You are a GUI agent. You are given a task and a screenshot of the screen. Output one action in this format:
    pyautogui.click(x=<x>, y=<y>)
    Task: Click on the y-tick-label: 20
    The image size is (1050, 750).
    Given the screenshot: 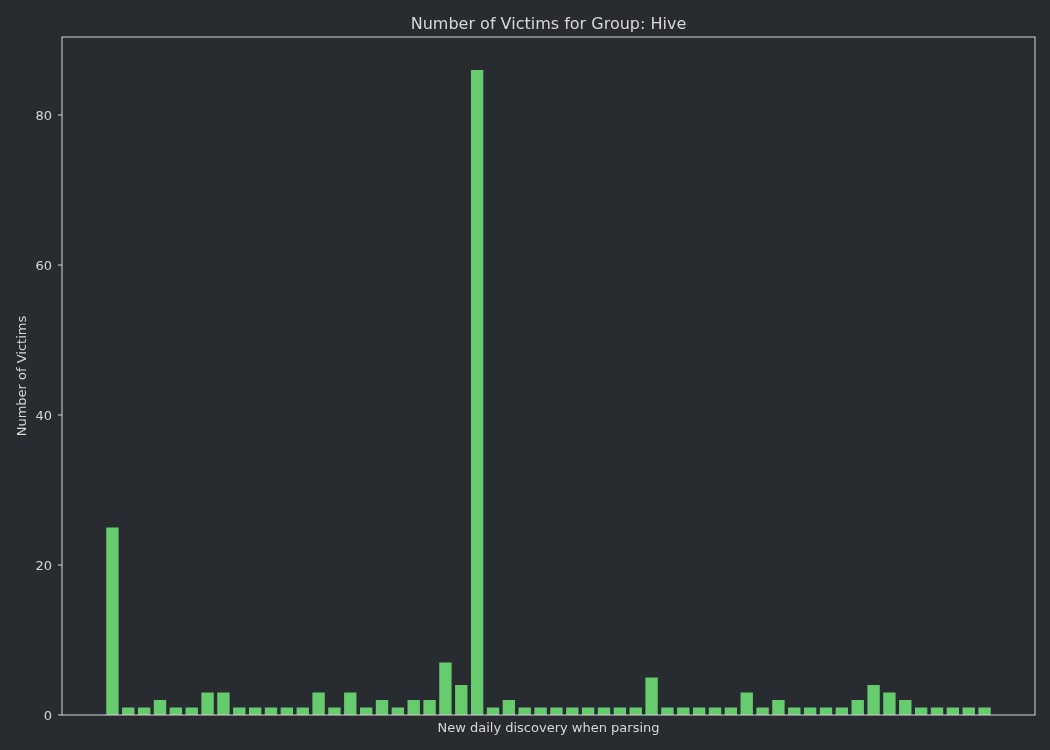 What is the action you would take?
    pyautogui.click(x=43, y=565)
    